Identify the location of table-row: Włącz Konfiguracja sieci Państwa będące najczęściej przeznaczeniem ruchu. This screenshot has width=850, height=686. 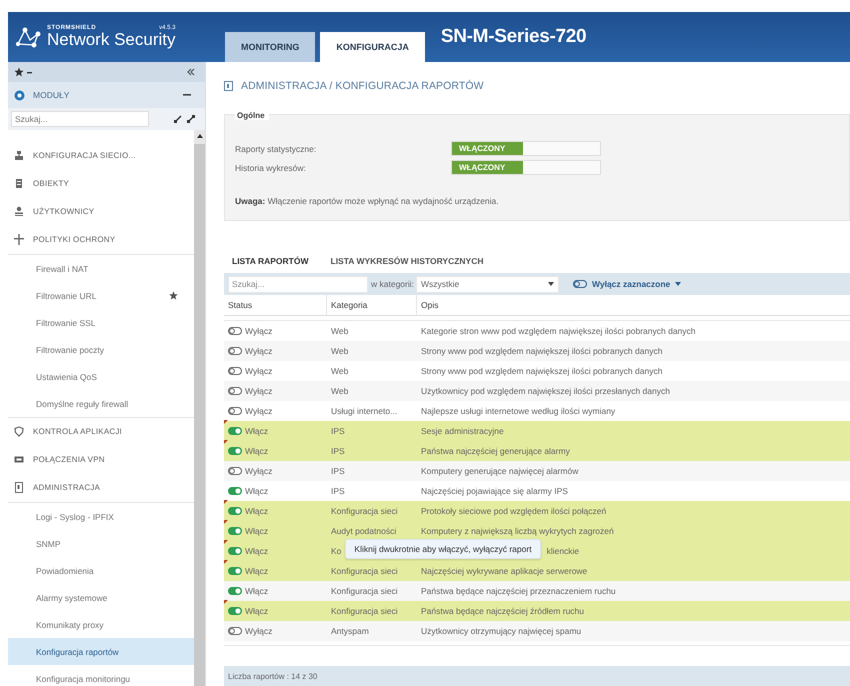
(537, 591).